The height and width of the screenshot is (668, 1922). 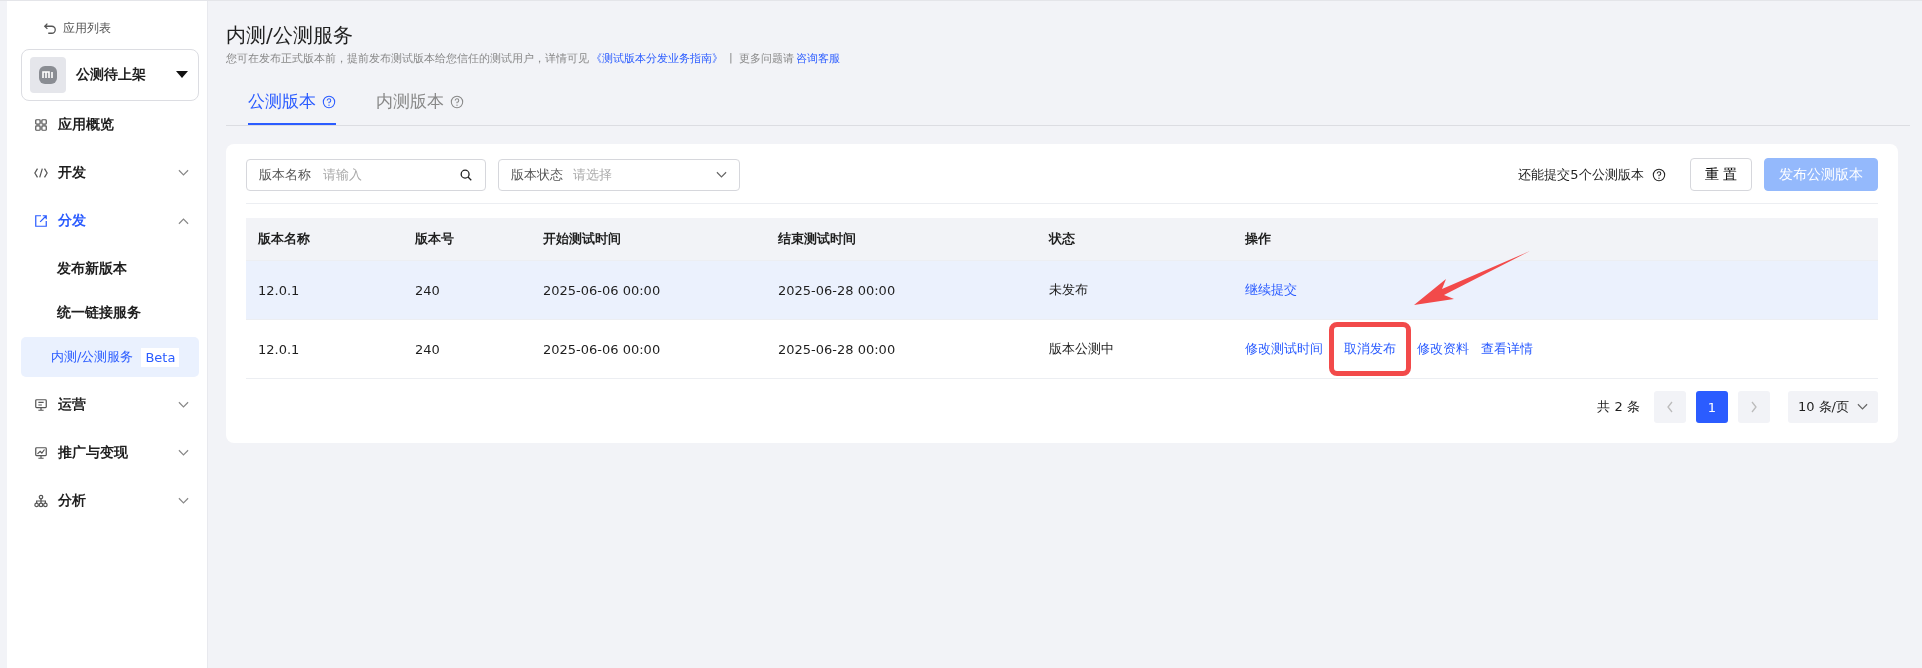 I want to click on tab: 公测版本, so click(x=292, y=102).